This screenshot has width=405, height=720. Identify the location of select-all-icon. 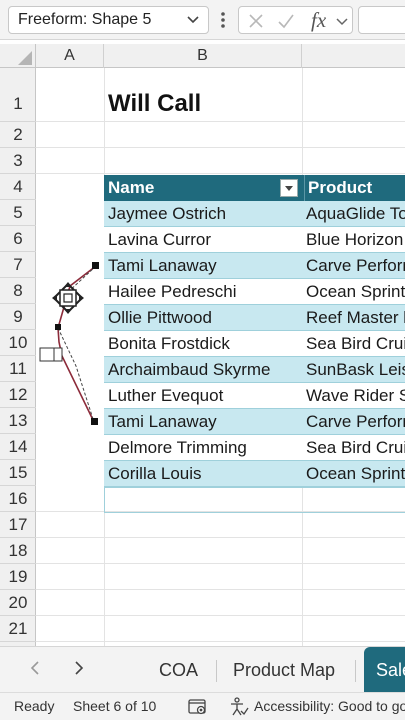
(25, 58).